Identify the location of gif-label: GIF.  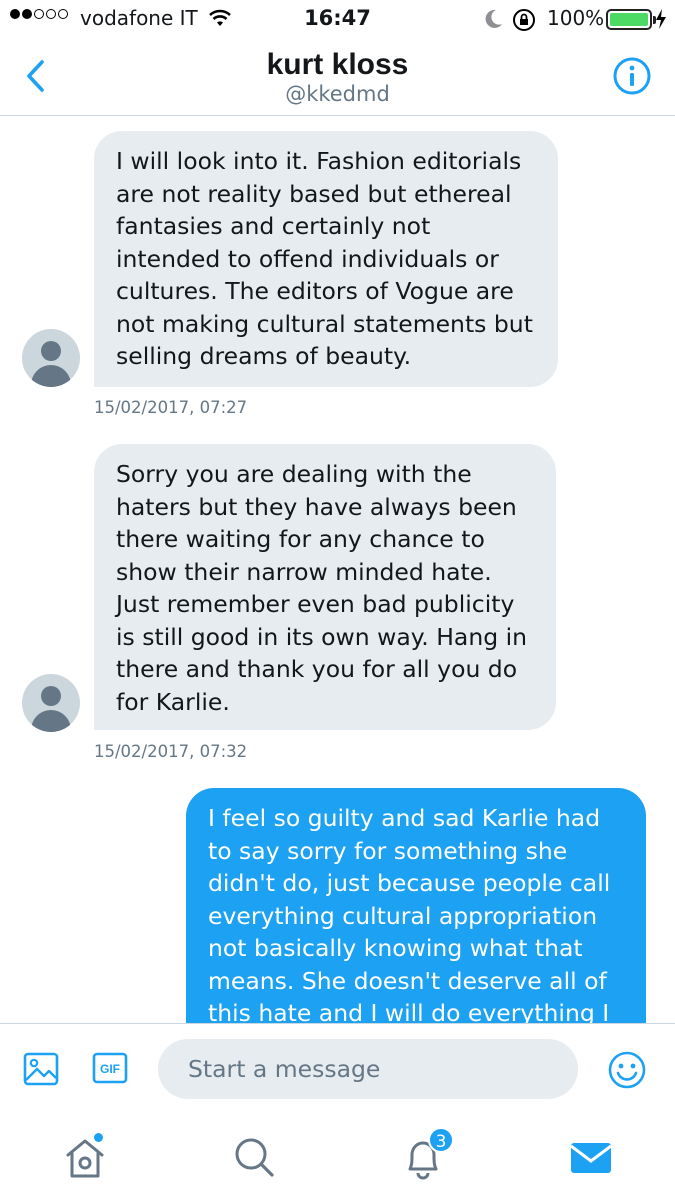
(110, 1069).